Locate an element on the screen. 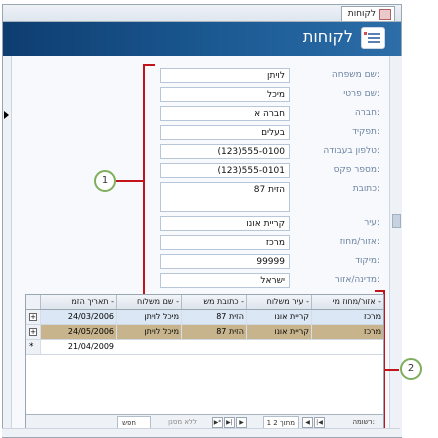 The height and width of the screenshot is (438, 438). field-label: מדינה/אזור: is located at coordinates (357, 280).